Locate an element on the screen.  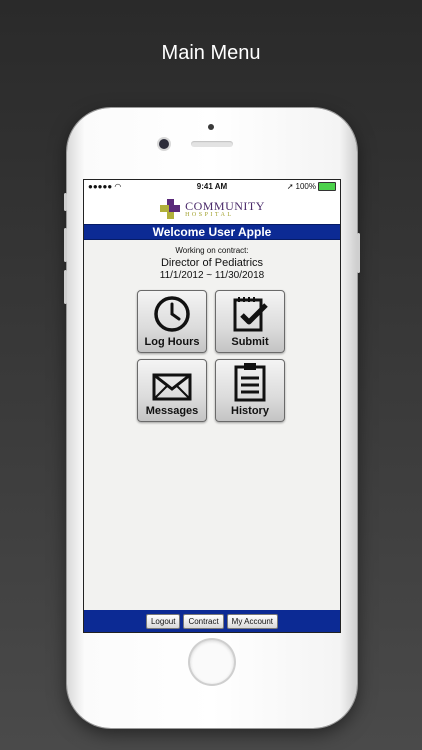
envelope-icon is located at coordinates (172, 387).